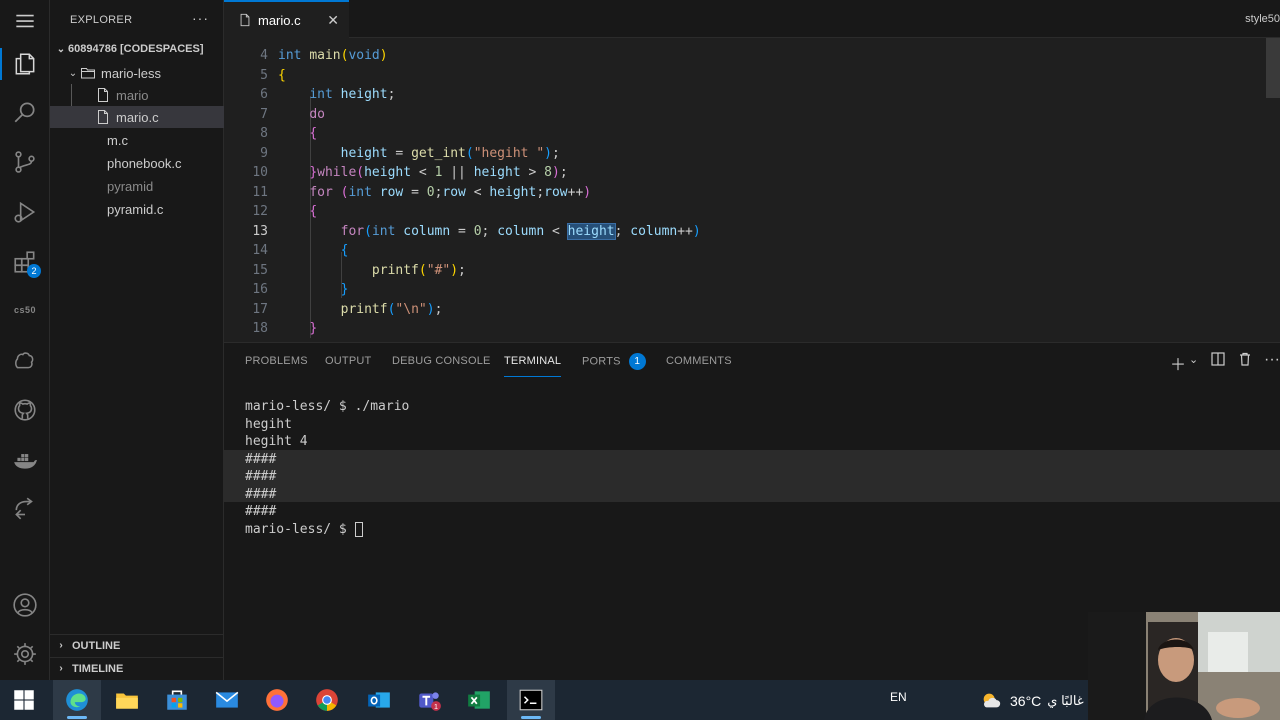 The image size is (1280, 720). Describe the element at coordinates (438, 173) in the screenshot. I see `code-text: }while(height < 1 || height > 8);` at that location.